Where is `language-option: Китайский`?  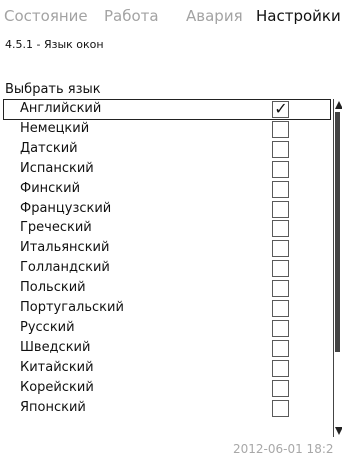
language-option: Китайский is located at coordinates (167, 367).